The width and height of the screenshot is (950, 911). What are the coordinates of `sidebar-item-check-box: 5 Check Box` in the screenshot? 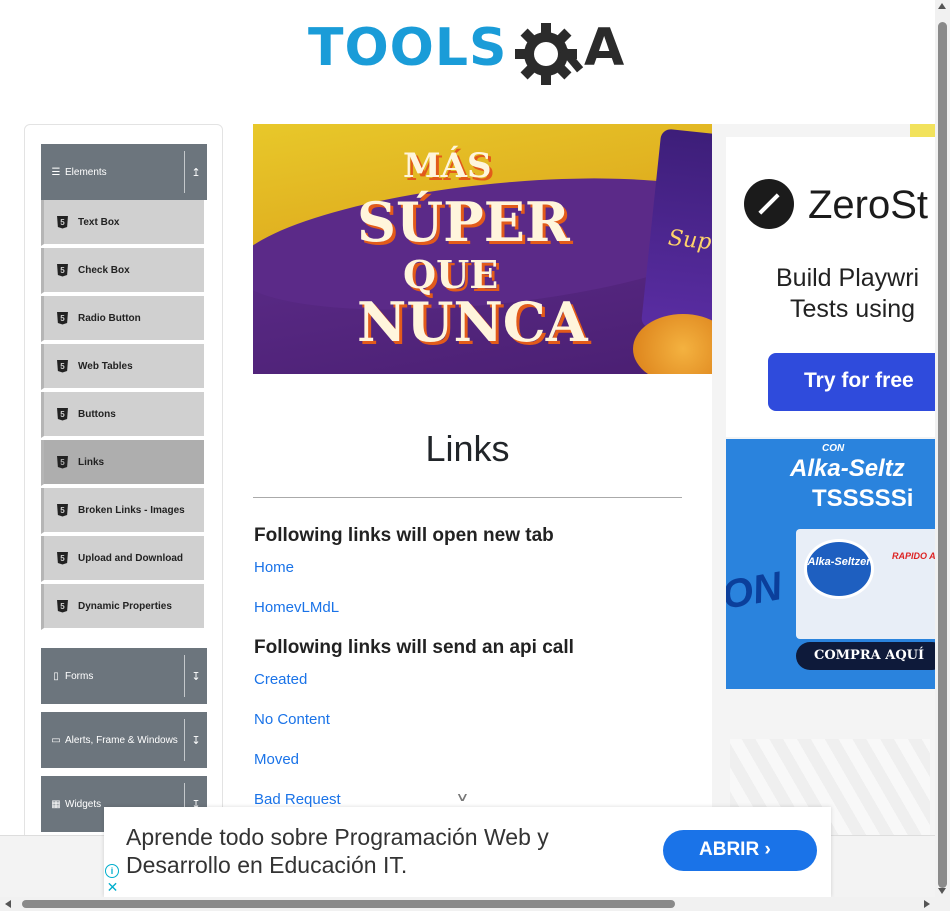 It's located at (122, 271).